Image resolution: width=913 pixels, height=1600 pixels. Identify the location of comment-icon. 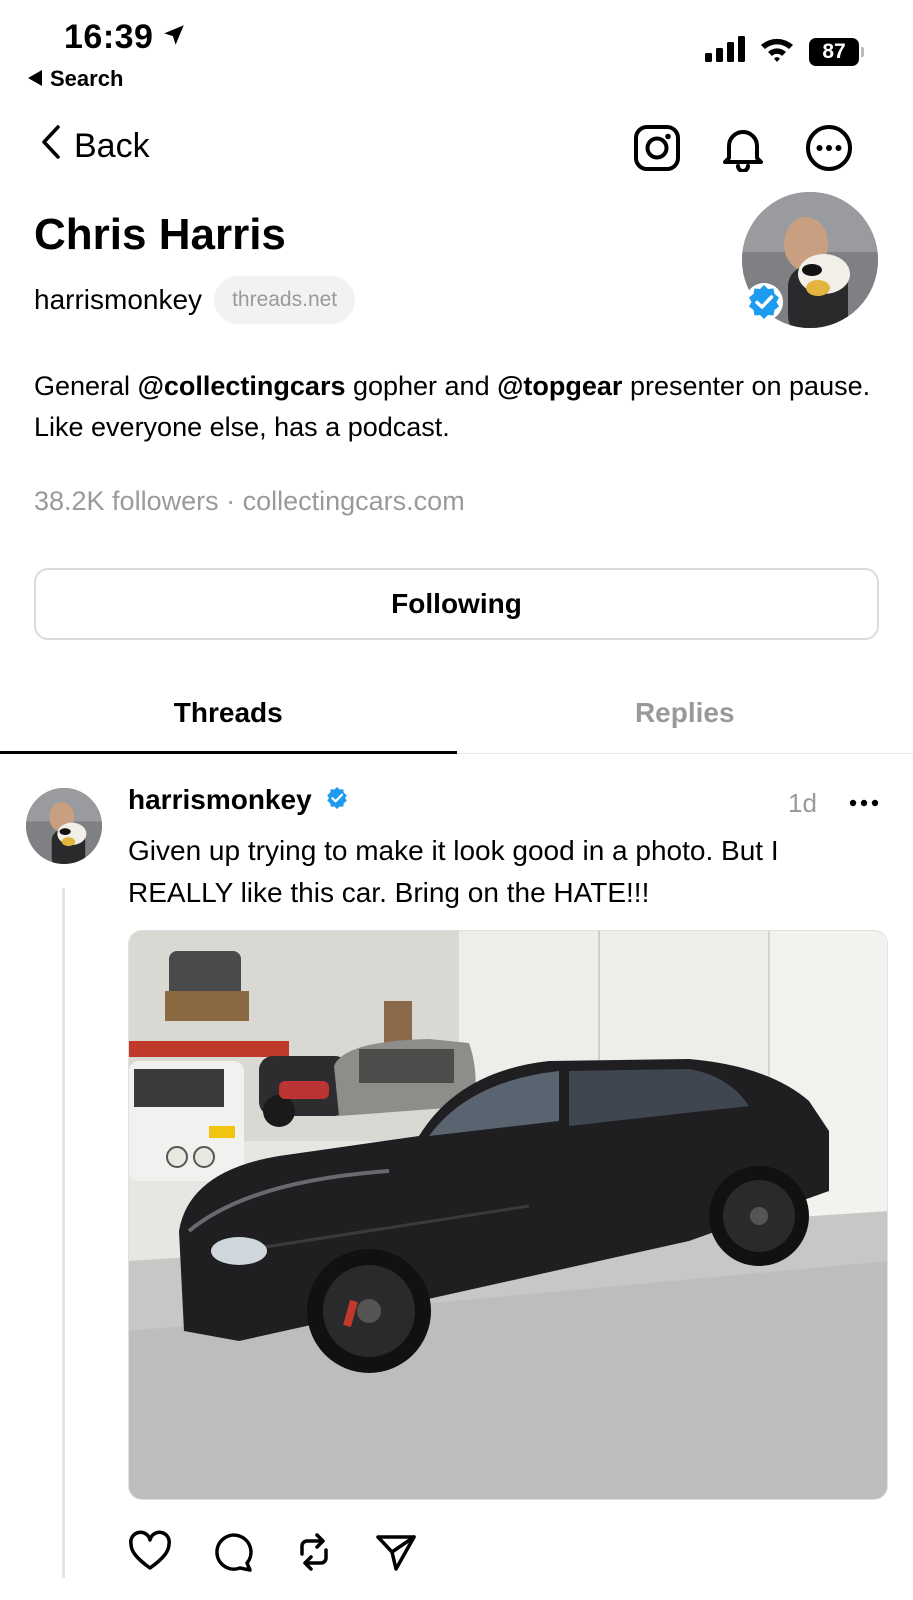
(232, 1552).